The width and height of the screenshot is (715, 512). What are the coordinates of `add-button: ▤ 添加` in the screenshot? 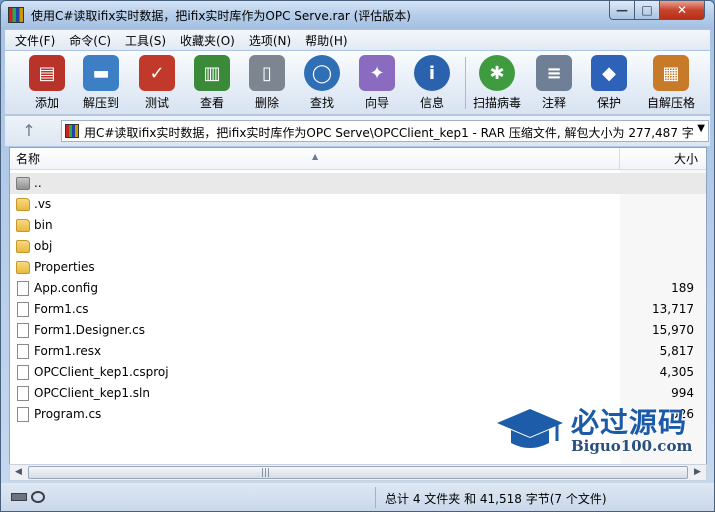 It's located at (47, 83).